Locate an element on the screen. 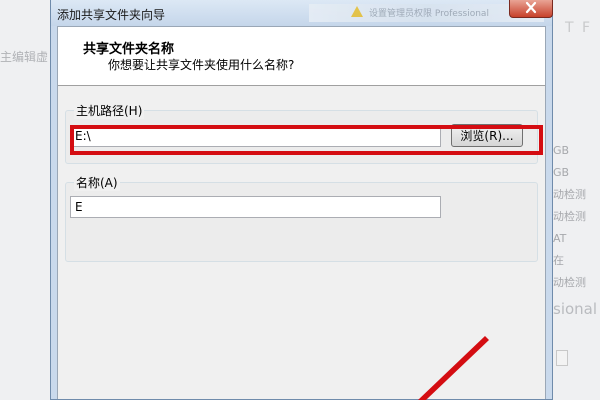  page-title: 共享文件夹名称 is located at coordinates (129, 49).